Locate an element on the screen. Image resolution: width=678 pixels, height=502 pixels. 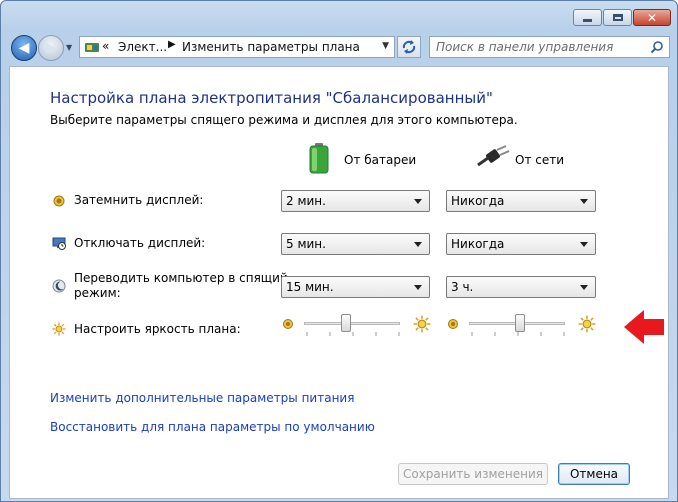
refresh-button is located at coordinates (409, 47).